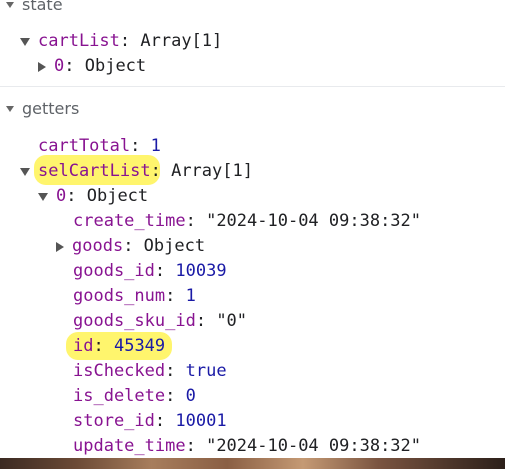  What do you see at coordinates (201, 421) in the screenshot?
I see `property-value: 10001` at bounding box center [201, 421].